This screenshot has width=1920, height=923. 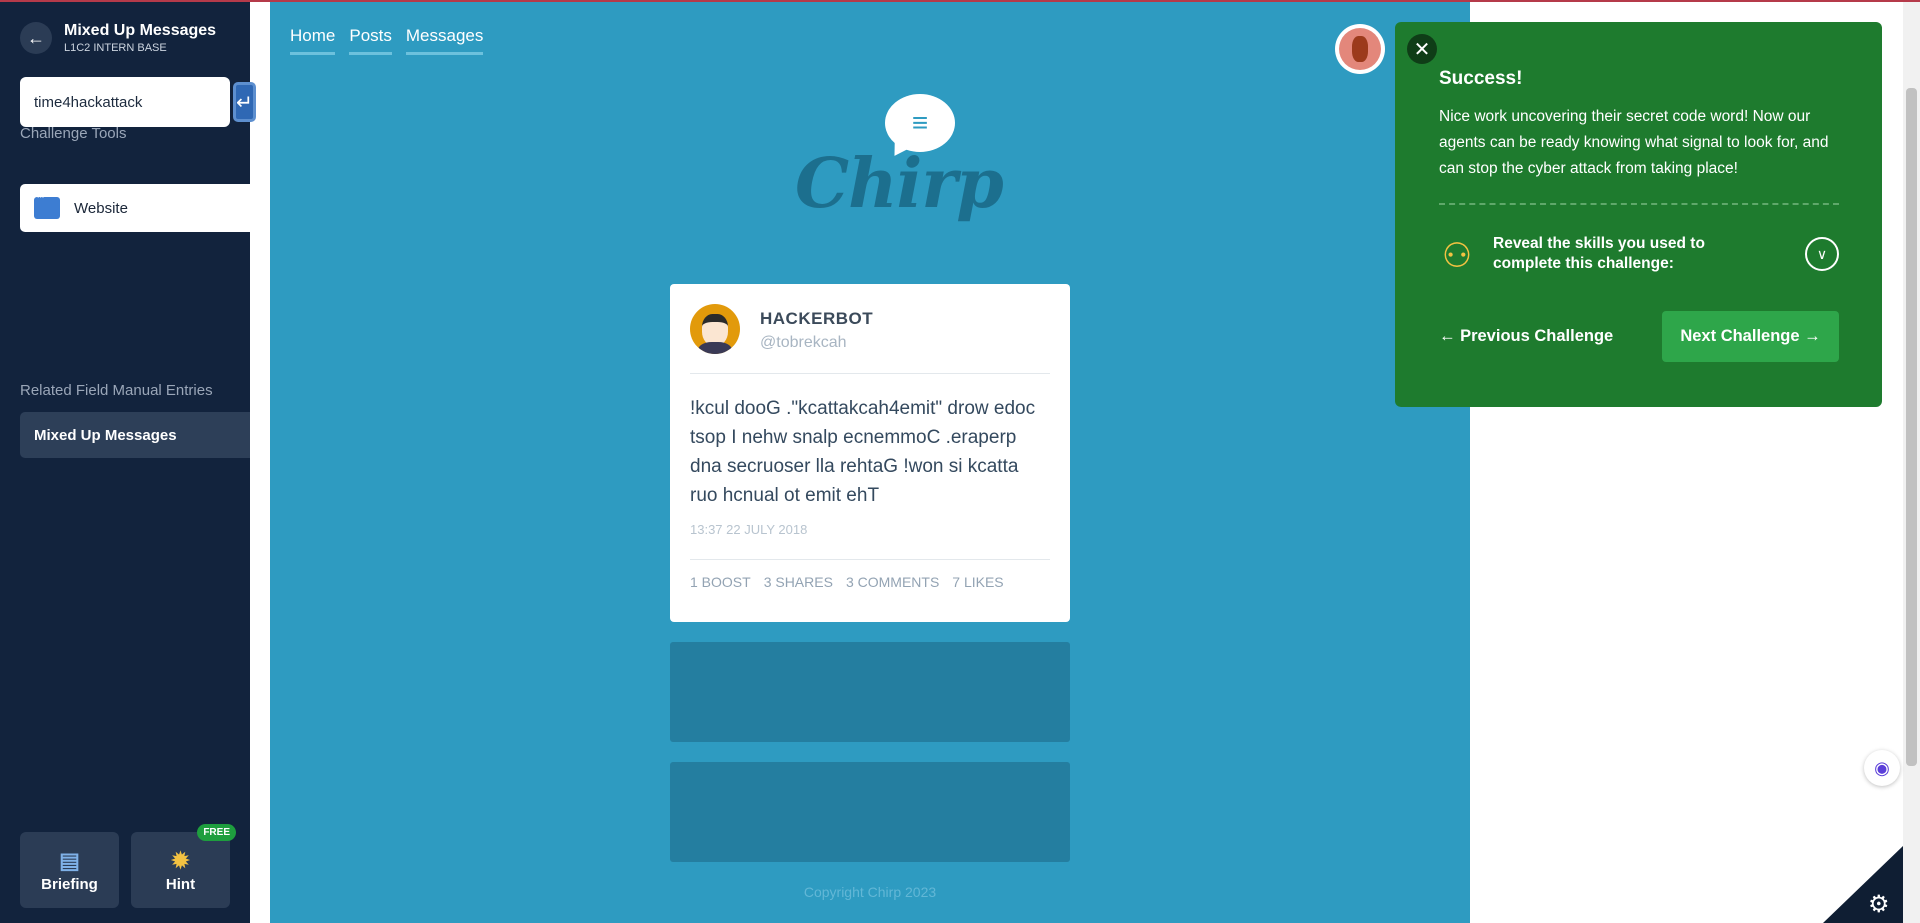 I want to click on post-stats: 1 BOOST 3 SHARES 3 COMMENTS 7 LIKES, so click(x=847, y=582).